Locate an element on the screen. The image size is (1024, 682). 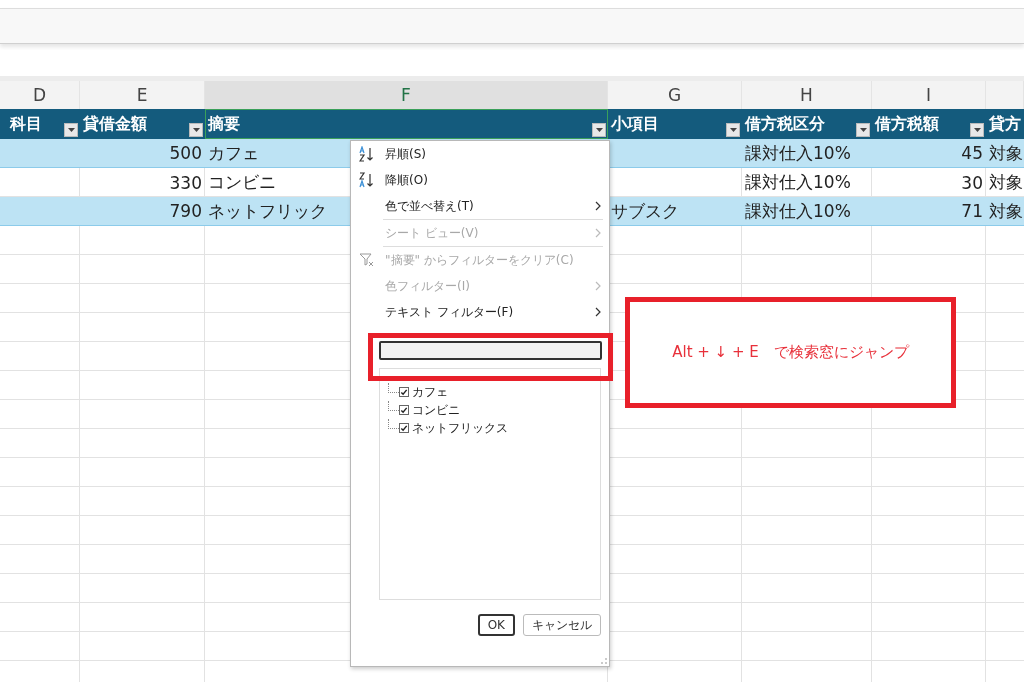
header-label: 借方税額 is located at coordinates (907, 124).